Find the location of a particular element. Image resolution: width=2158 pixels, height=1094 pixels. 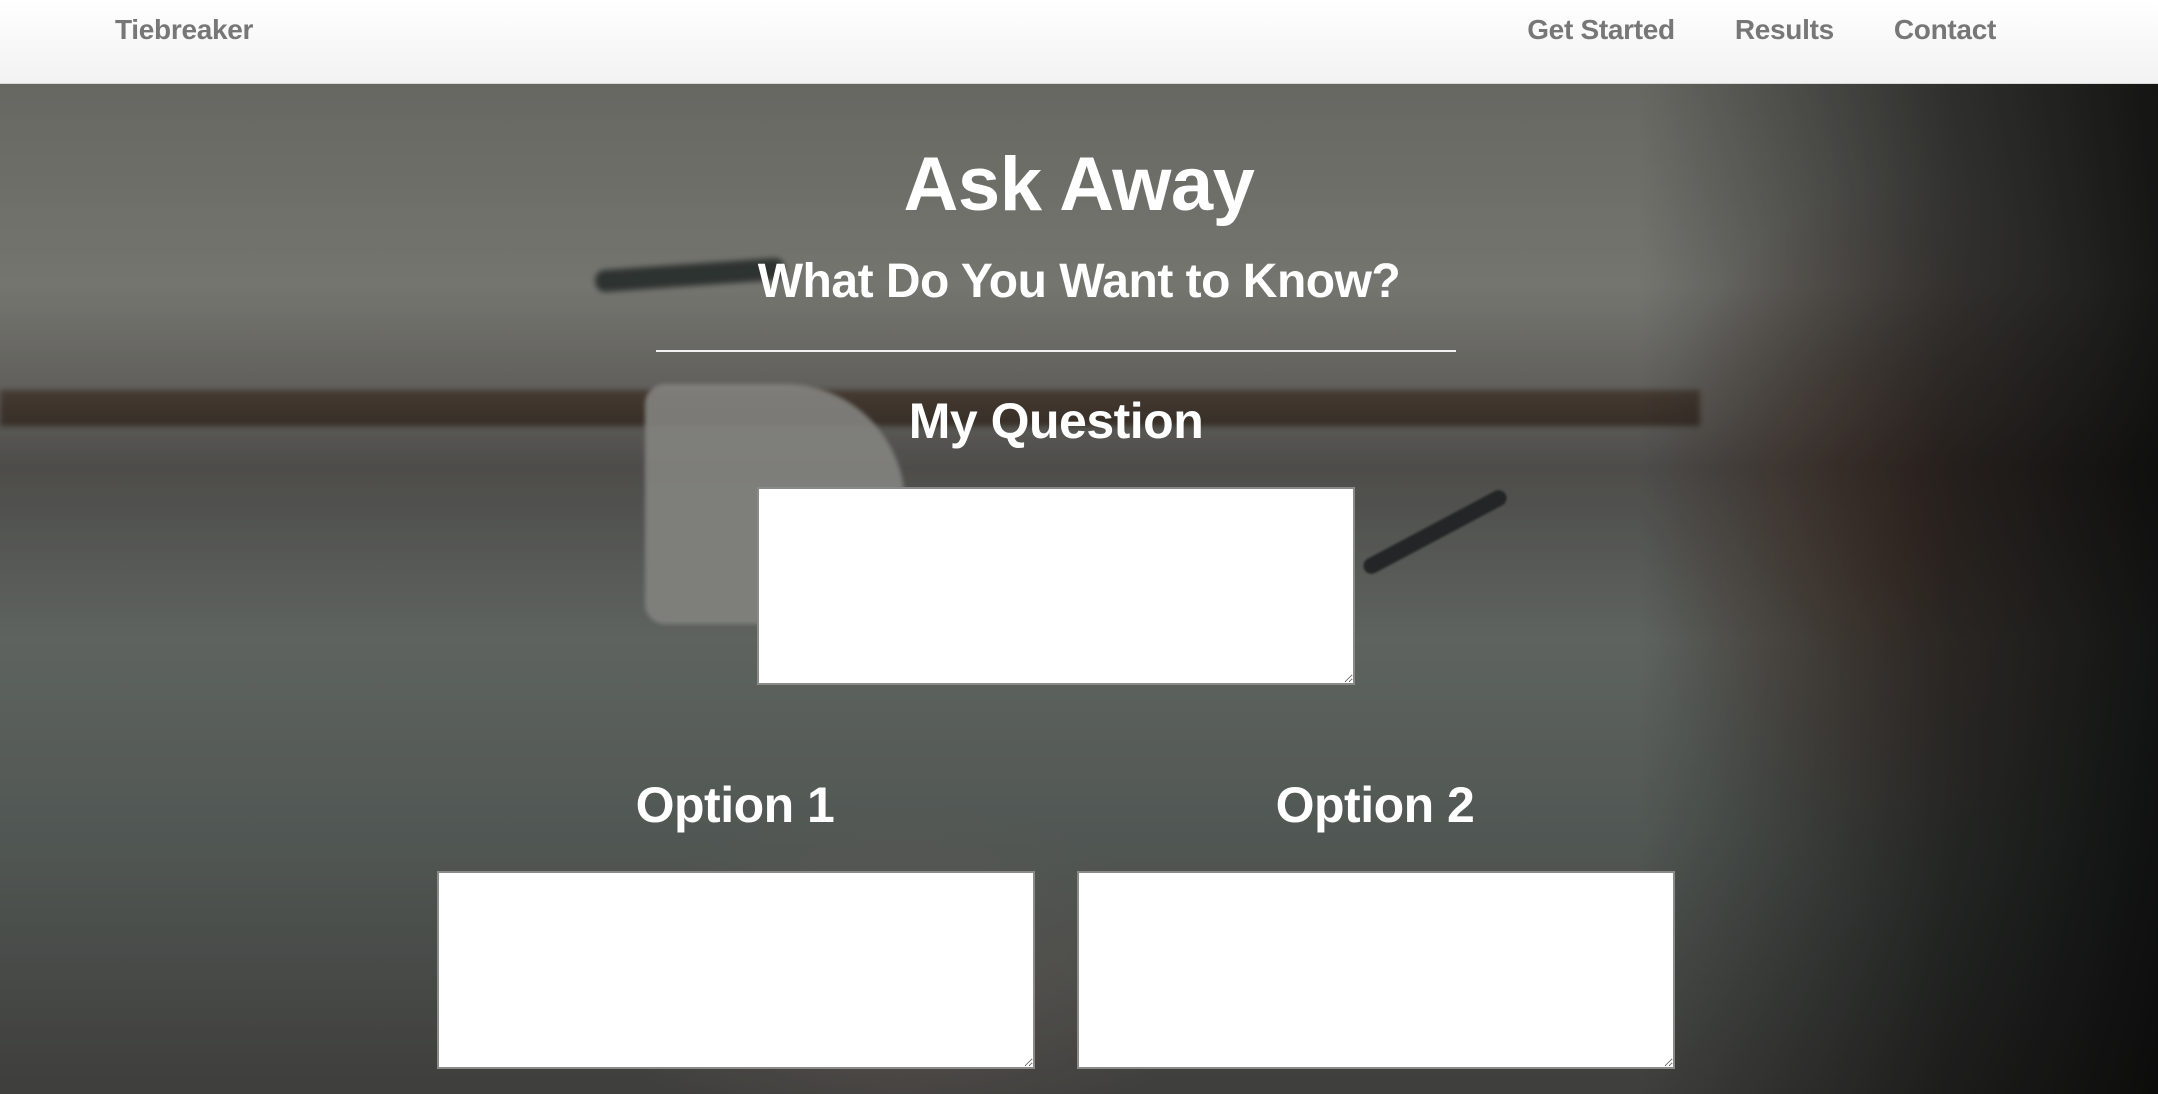

nav-results: Results is located at coordinates (1784, 30).